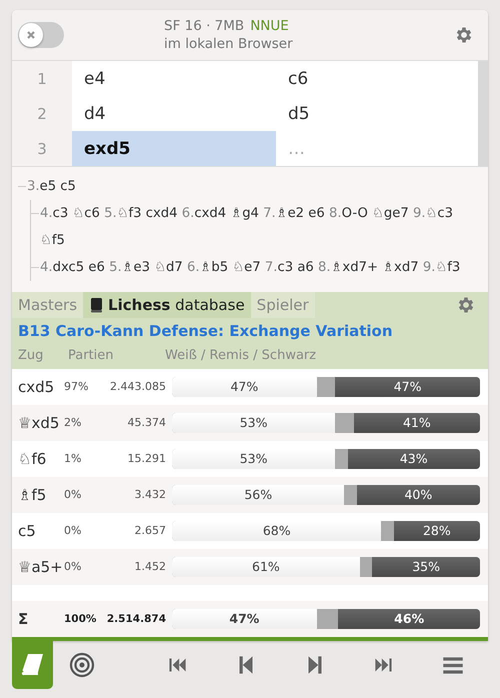  What do you see at coordinates (77, 387) in the screenshot?
I see `move-share: 97%` at bounding box center [77, 387].